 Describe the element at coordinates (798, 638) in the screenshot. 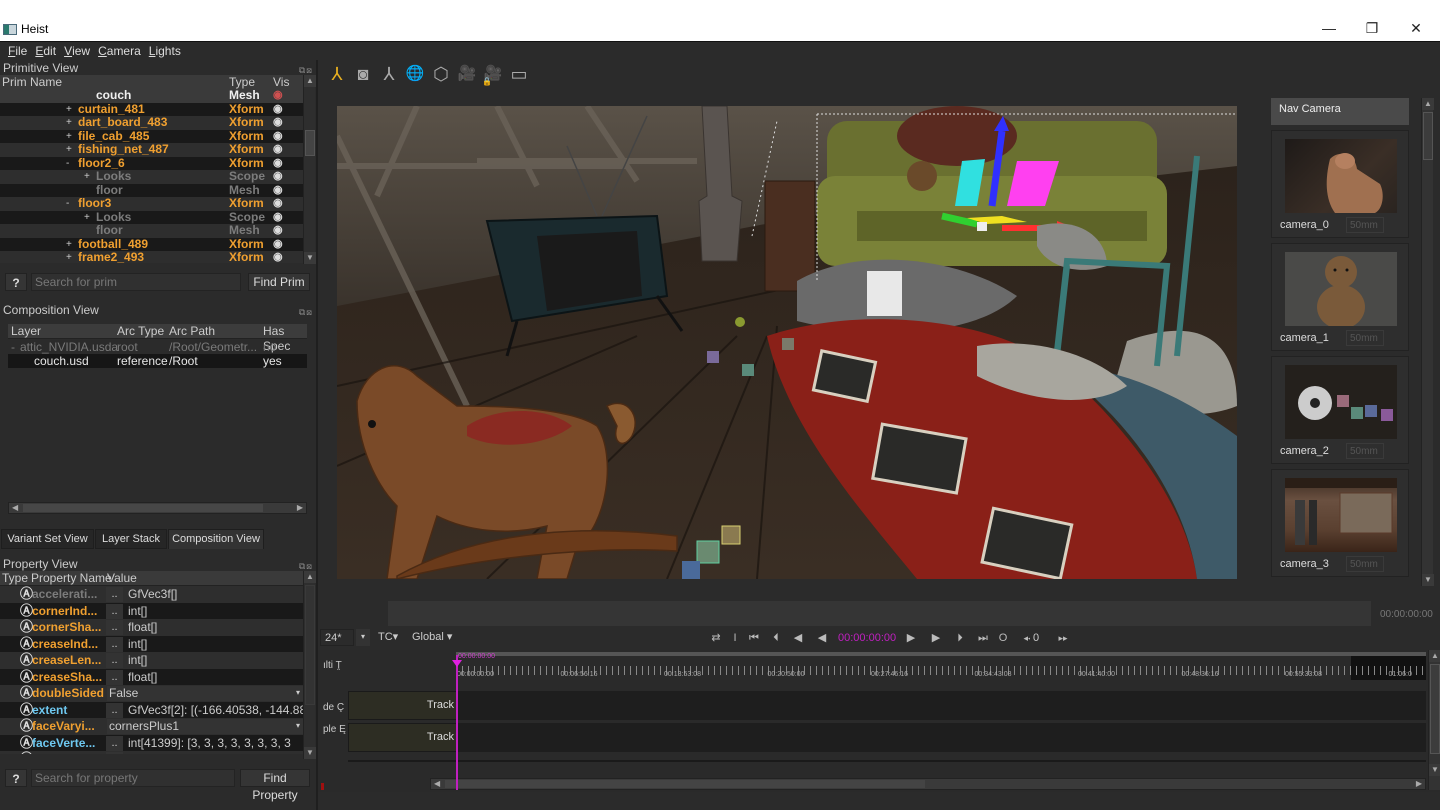

I see `step-back-icon: ◀` at that location.